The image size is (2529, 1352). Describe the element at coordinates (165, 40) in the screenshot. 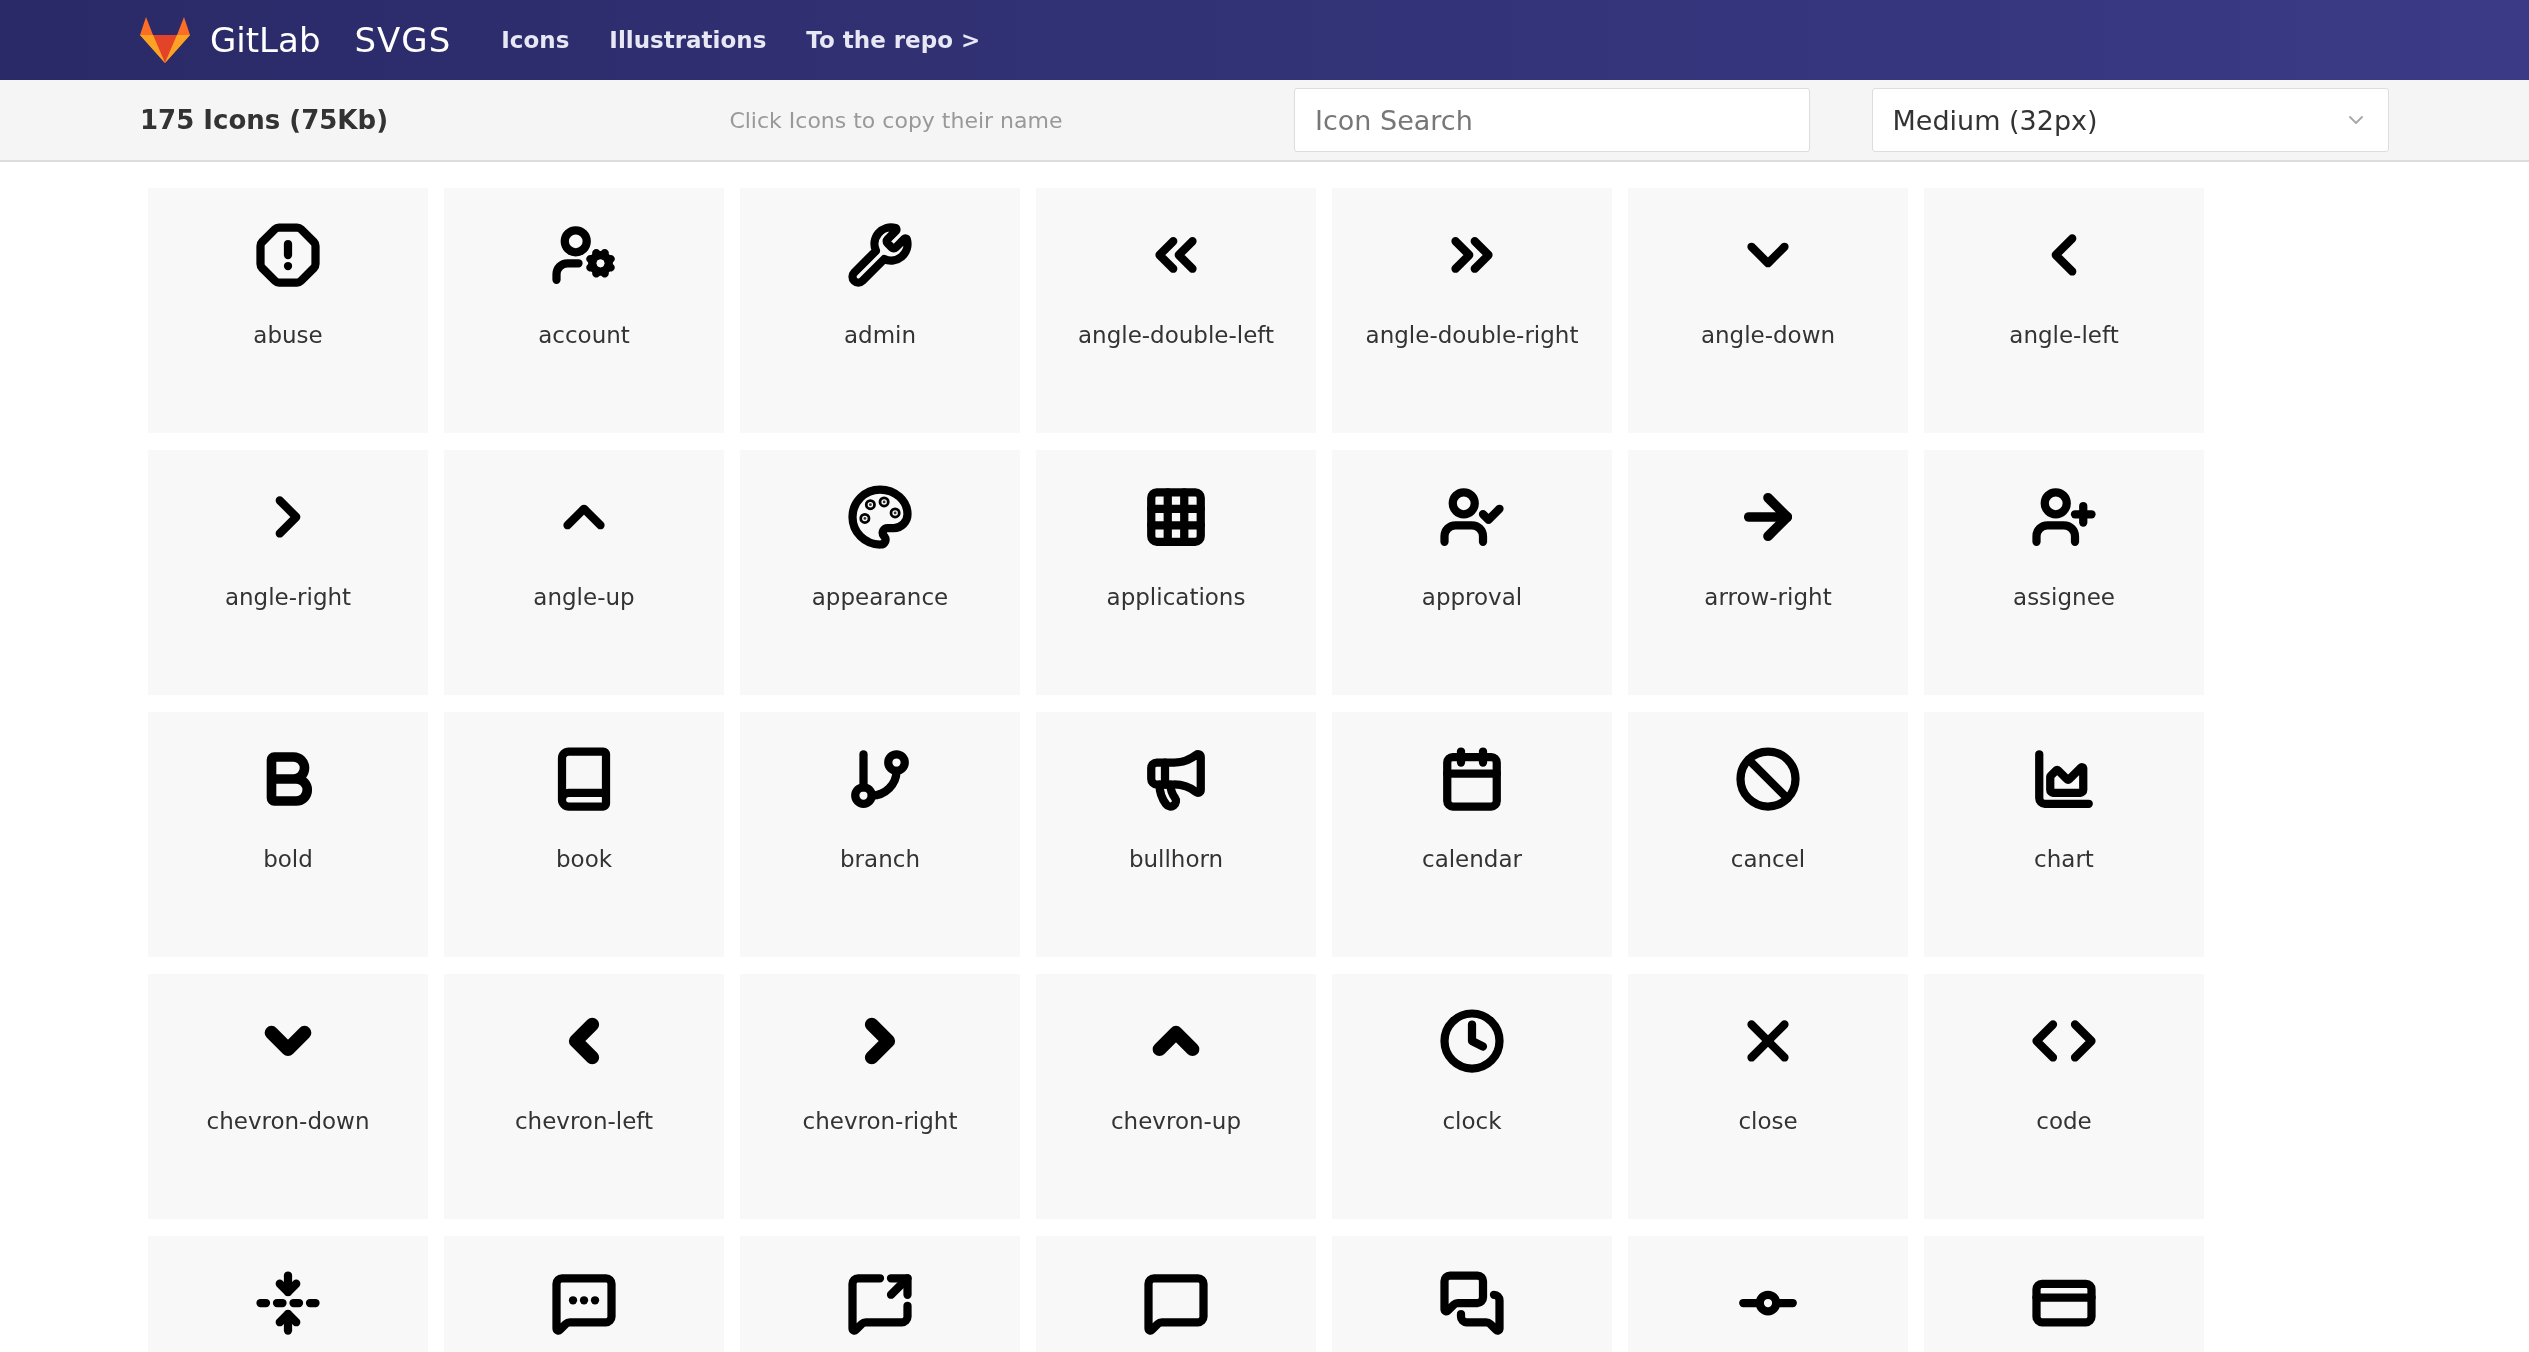

I see `fox-logo` at that location.